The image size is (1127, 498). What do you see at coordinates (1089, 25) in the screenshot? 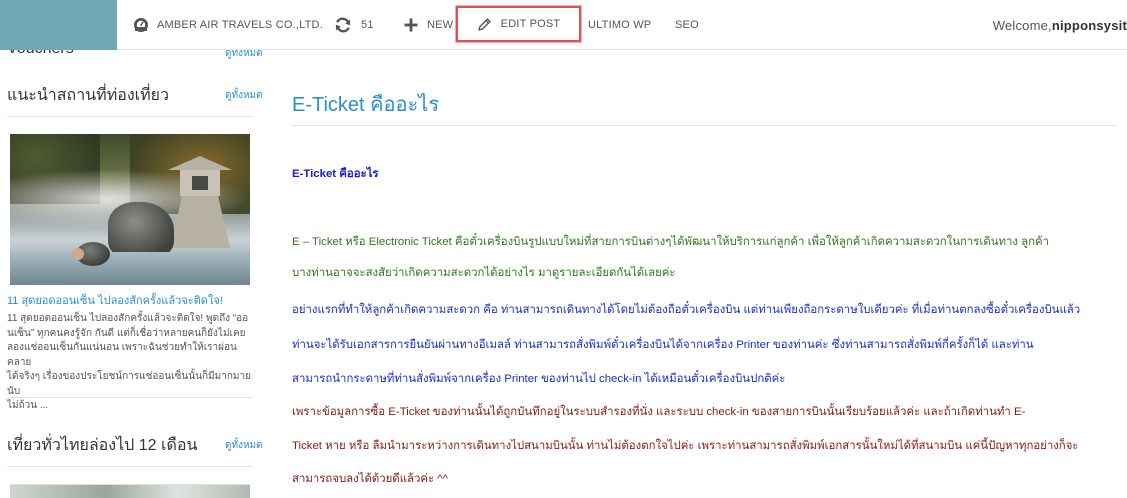
I see `username: nipponsysit` at bounding box center [1089, 25].